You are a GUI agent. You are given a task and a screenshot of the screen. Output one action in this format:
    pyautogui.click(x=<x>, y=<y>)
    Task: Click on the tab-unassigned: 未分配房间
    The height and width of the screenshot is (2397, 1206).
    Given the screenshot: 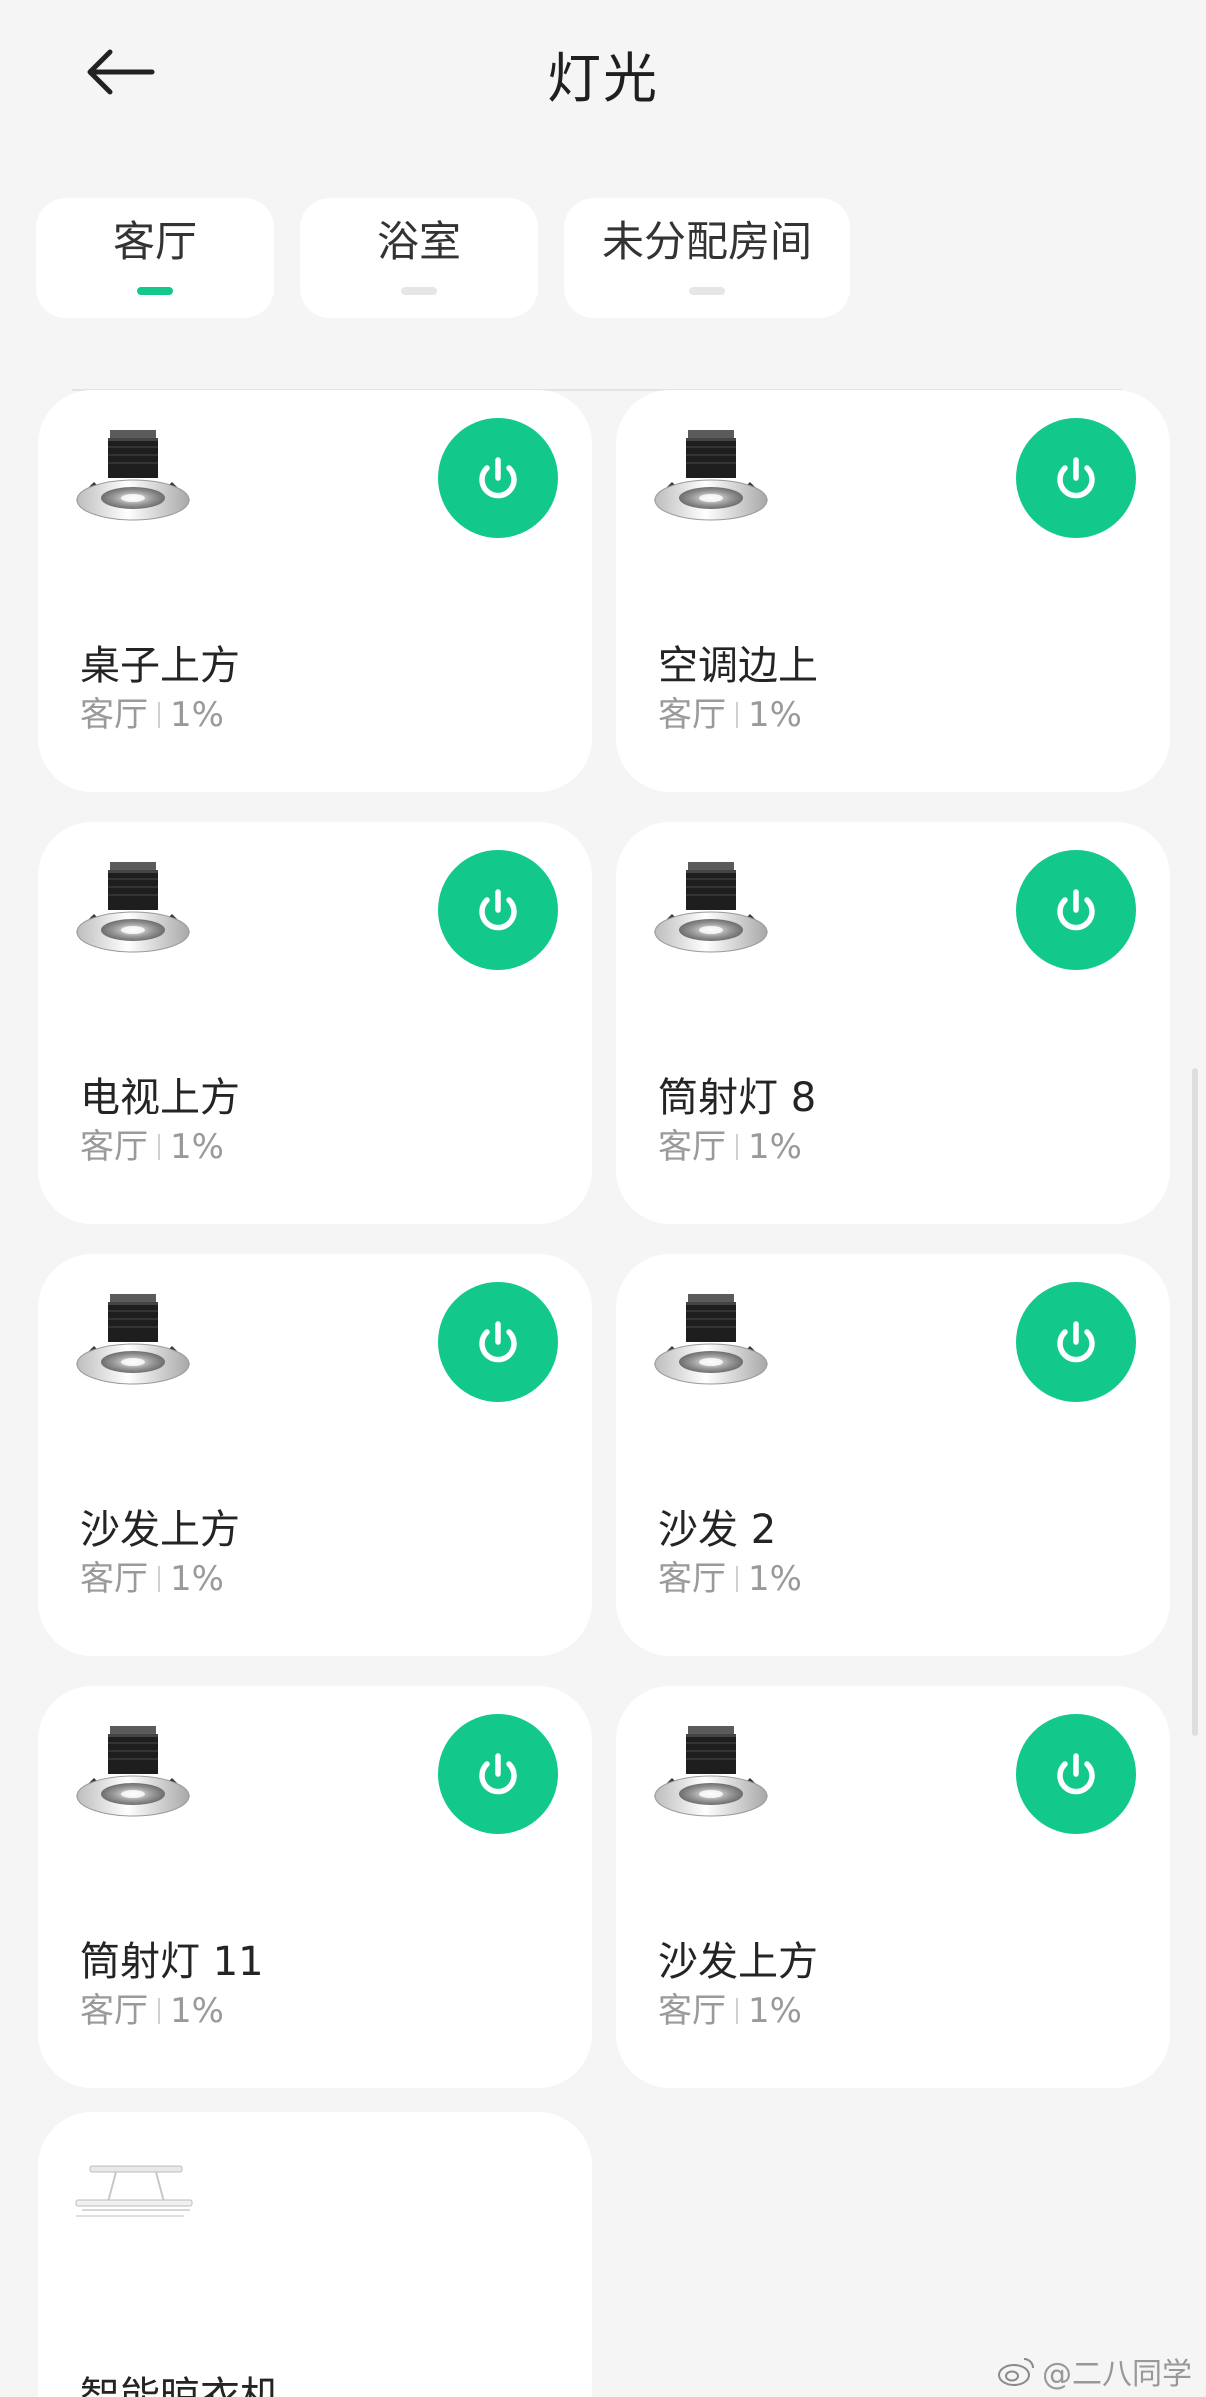 What is the action you would take?
    pyautogui.click(x=707, y=258)
    